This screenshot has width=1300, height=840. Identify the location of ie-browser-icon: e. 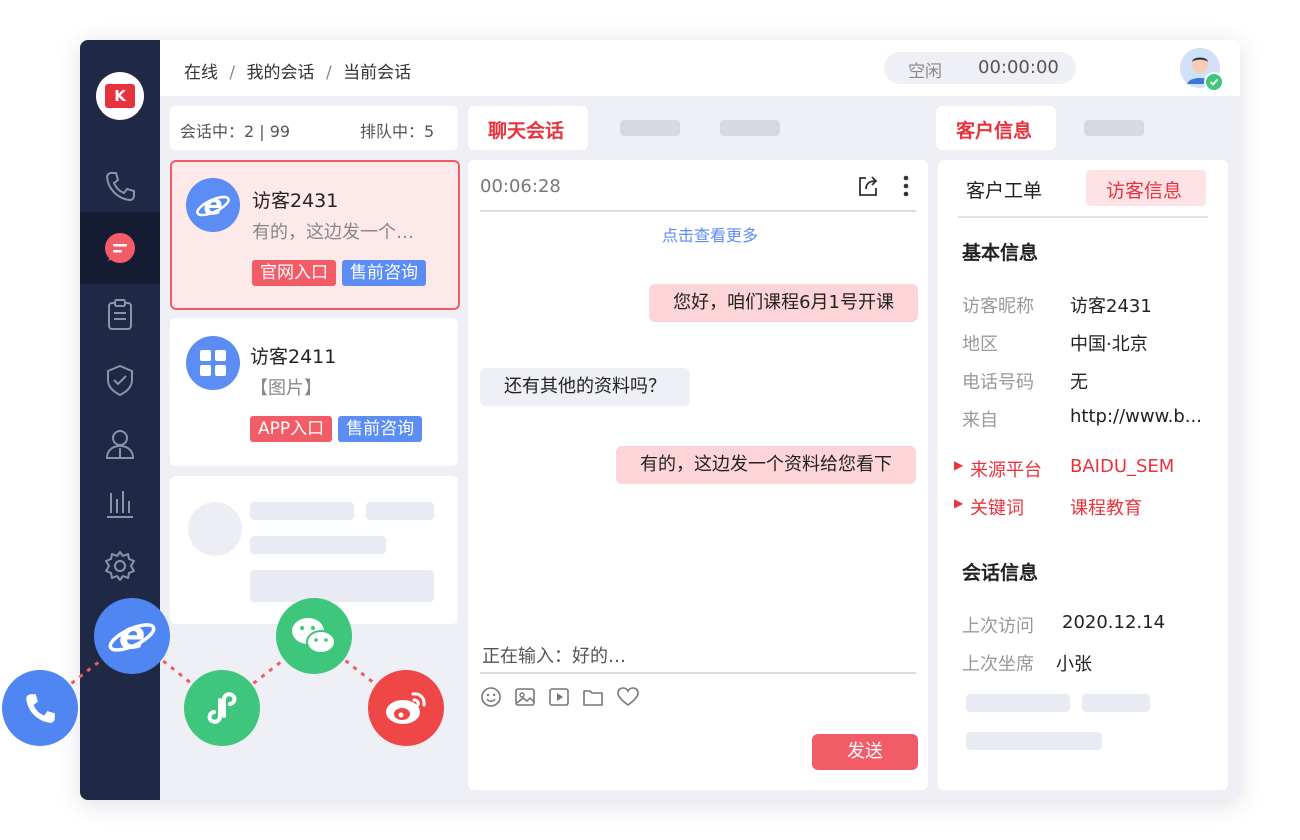
(132, 636).